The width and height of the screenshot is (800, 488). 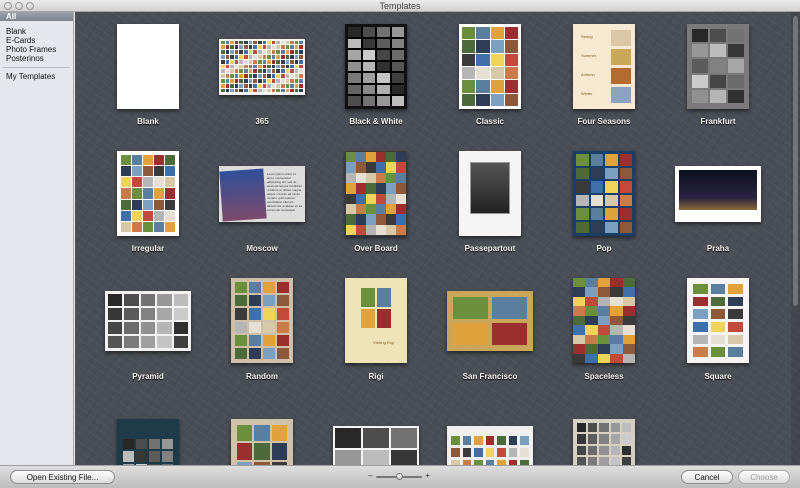 I want to click on zoom-knob, so click(x=399, y=476).